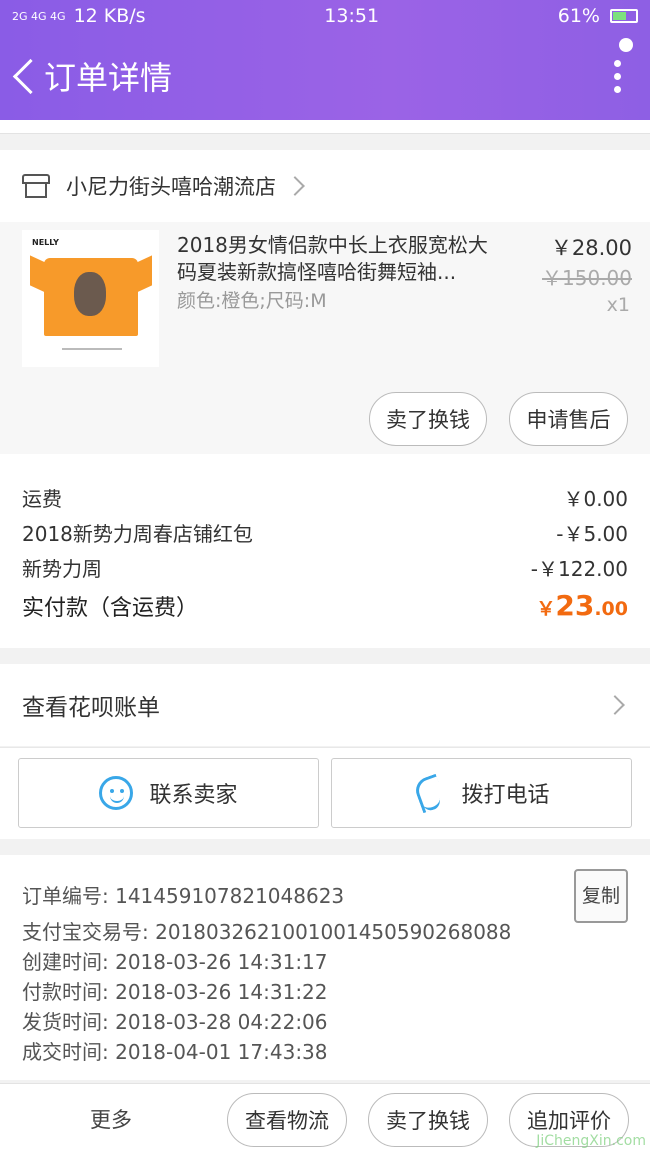 Image resolution: width=650 pixels, height=1155 pixels. Describe the element at coordinates (42, 499) in the screenshot. I see `fee-label: 运费` at that location.